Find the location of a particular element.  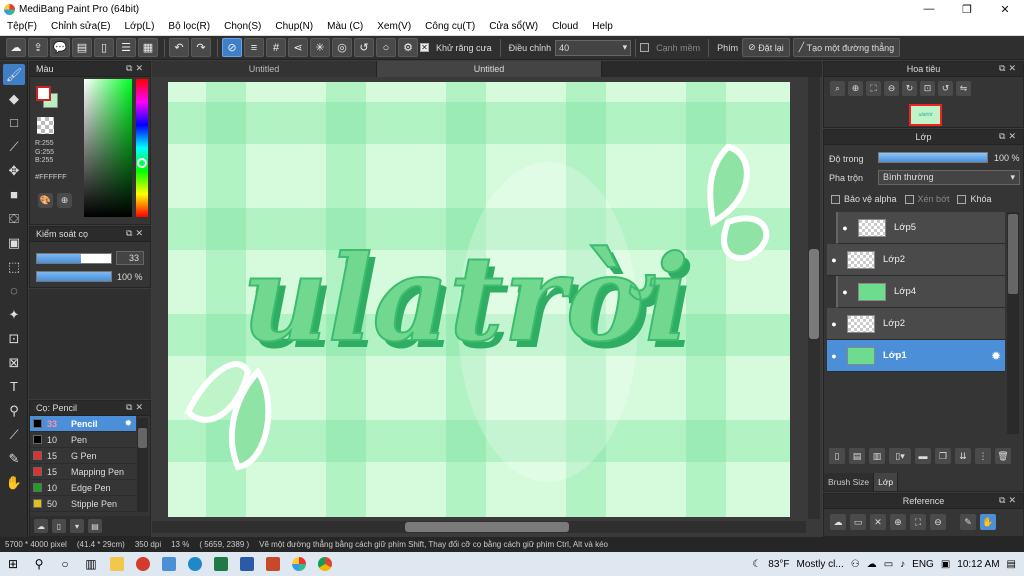

snap-radial-icon: ✳ is located at coordinates (320, 47).